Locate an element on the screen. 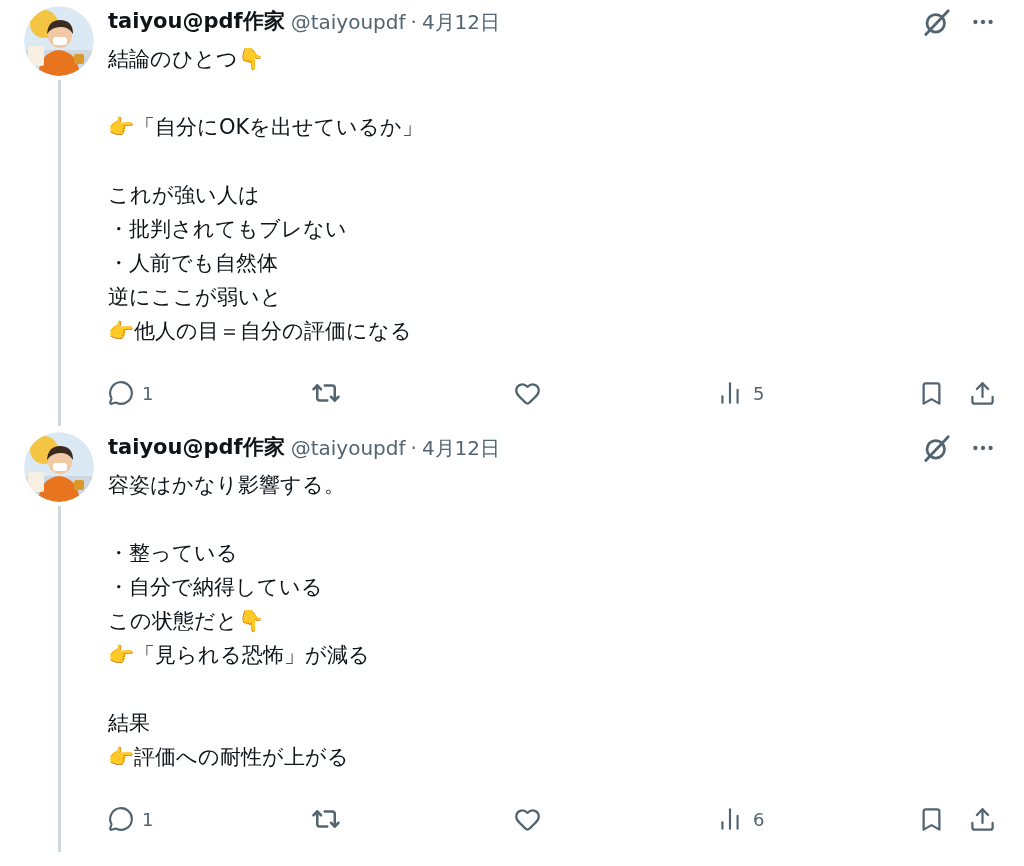 The width and height of the screenshot is (1024, 866). post-text-line: 容姿はかなり影響する。 is located at coordinates (227, 485).